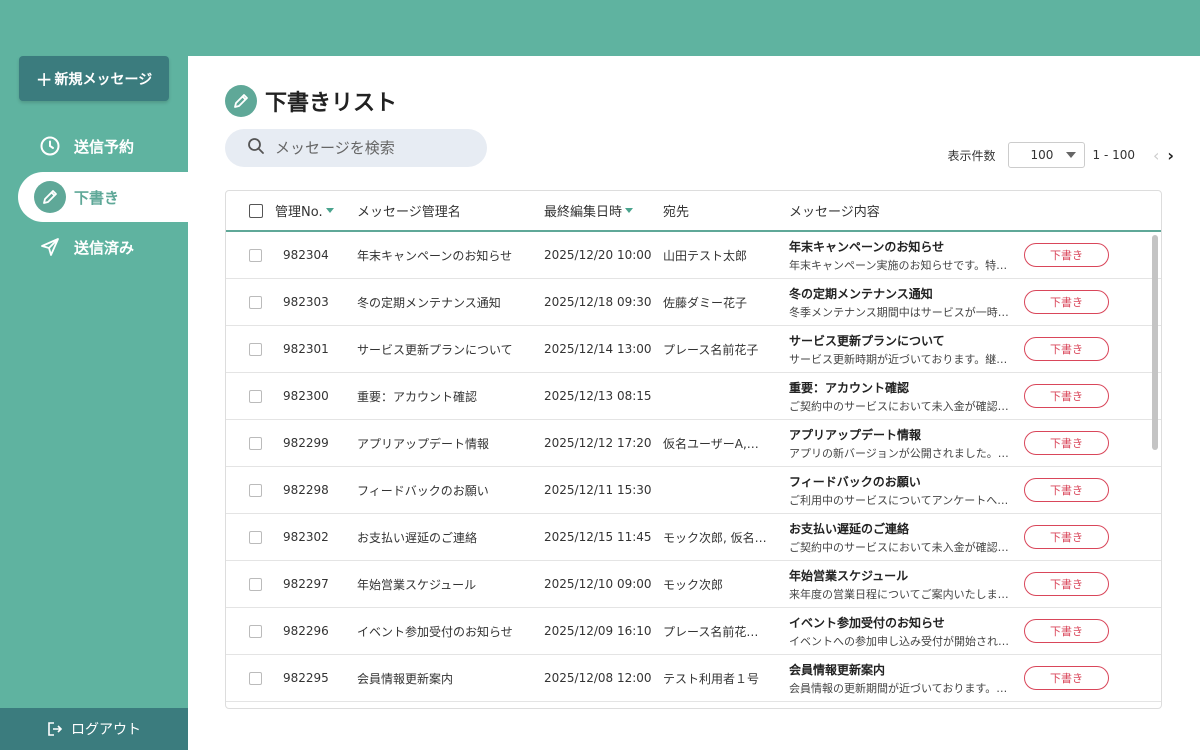  Describe the element at coordinates (417, 396) in the screenshot. I see `cell-name: 重要：アカウント確認` at that location.